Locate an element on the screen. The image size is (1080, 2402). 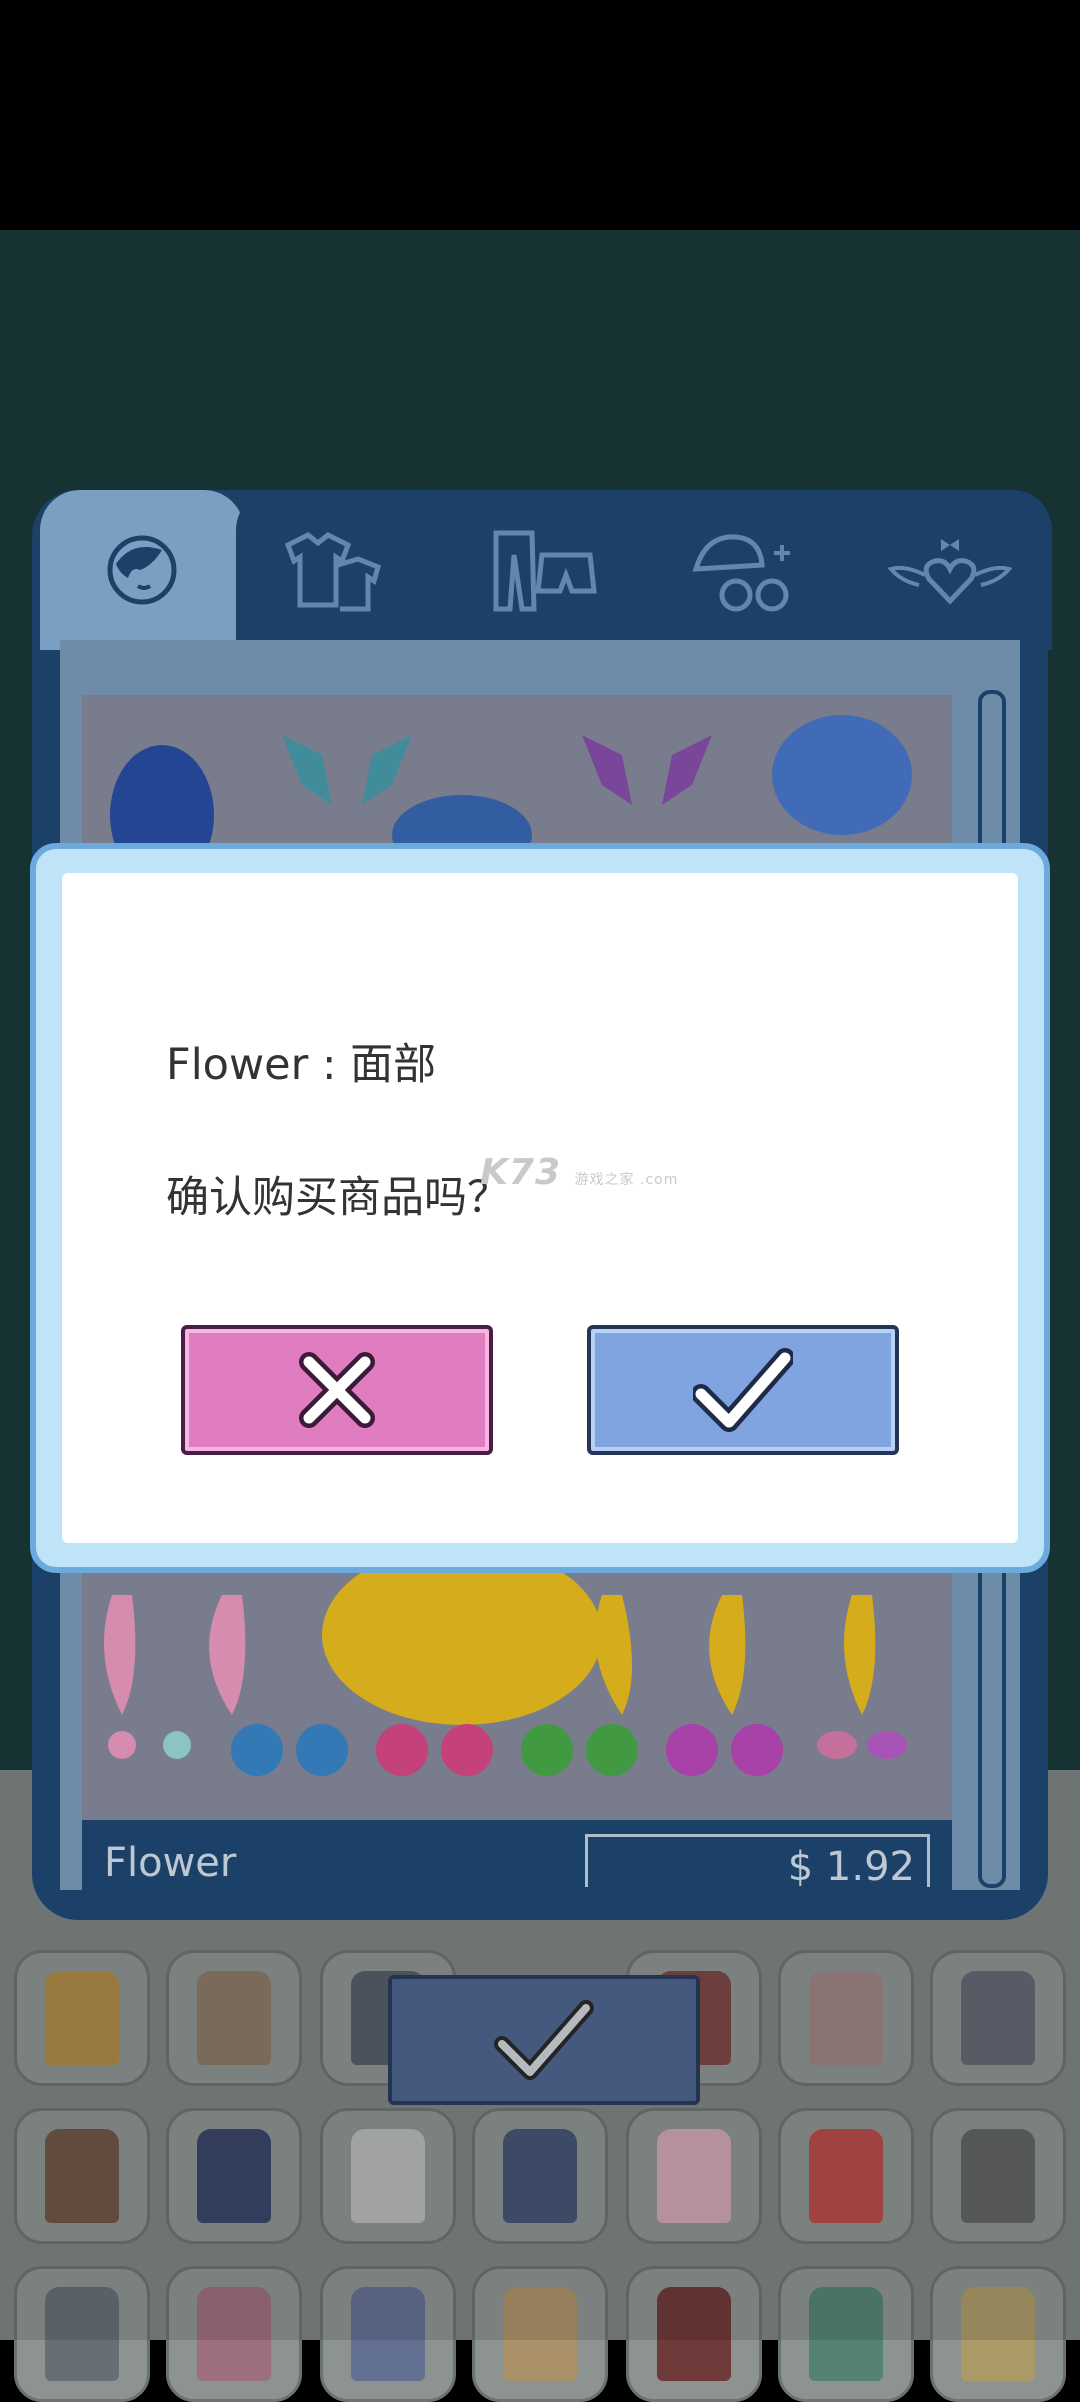
cancel-button is located at coordinates (337, 1390).